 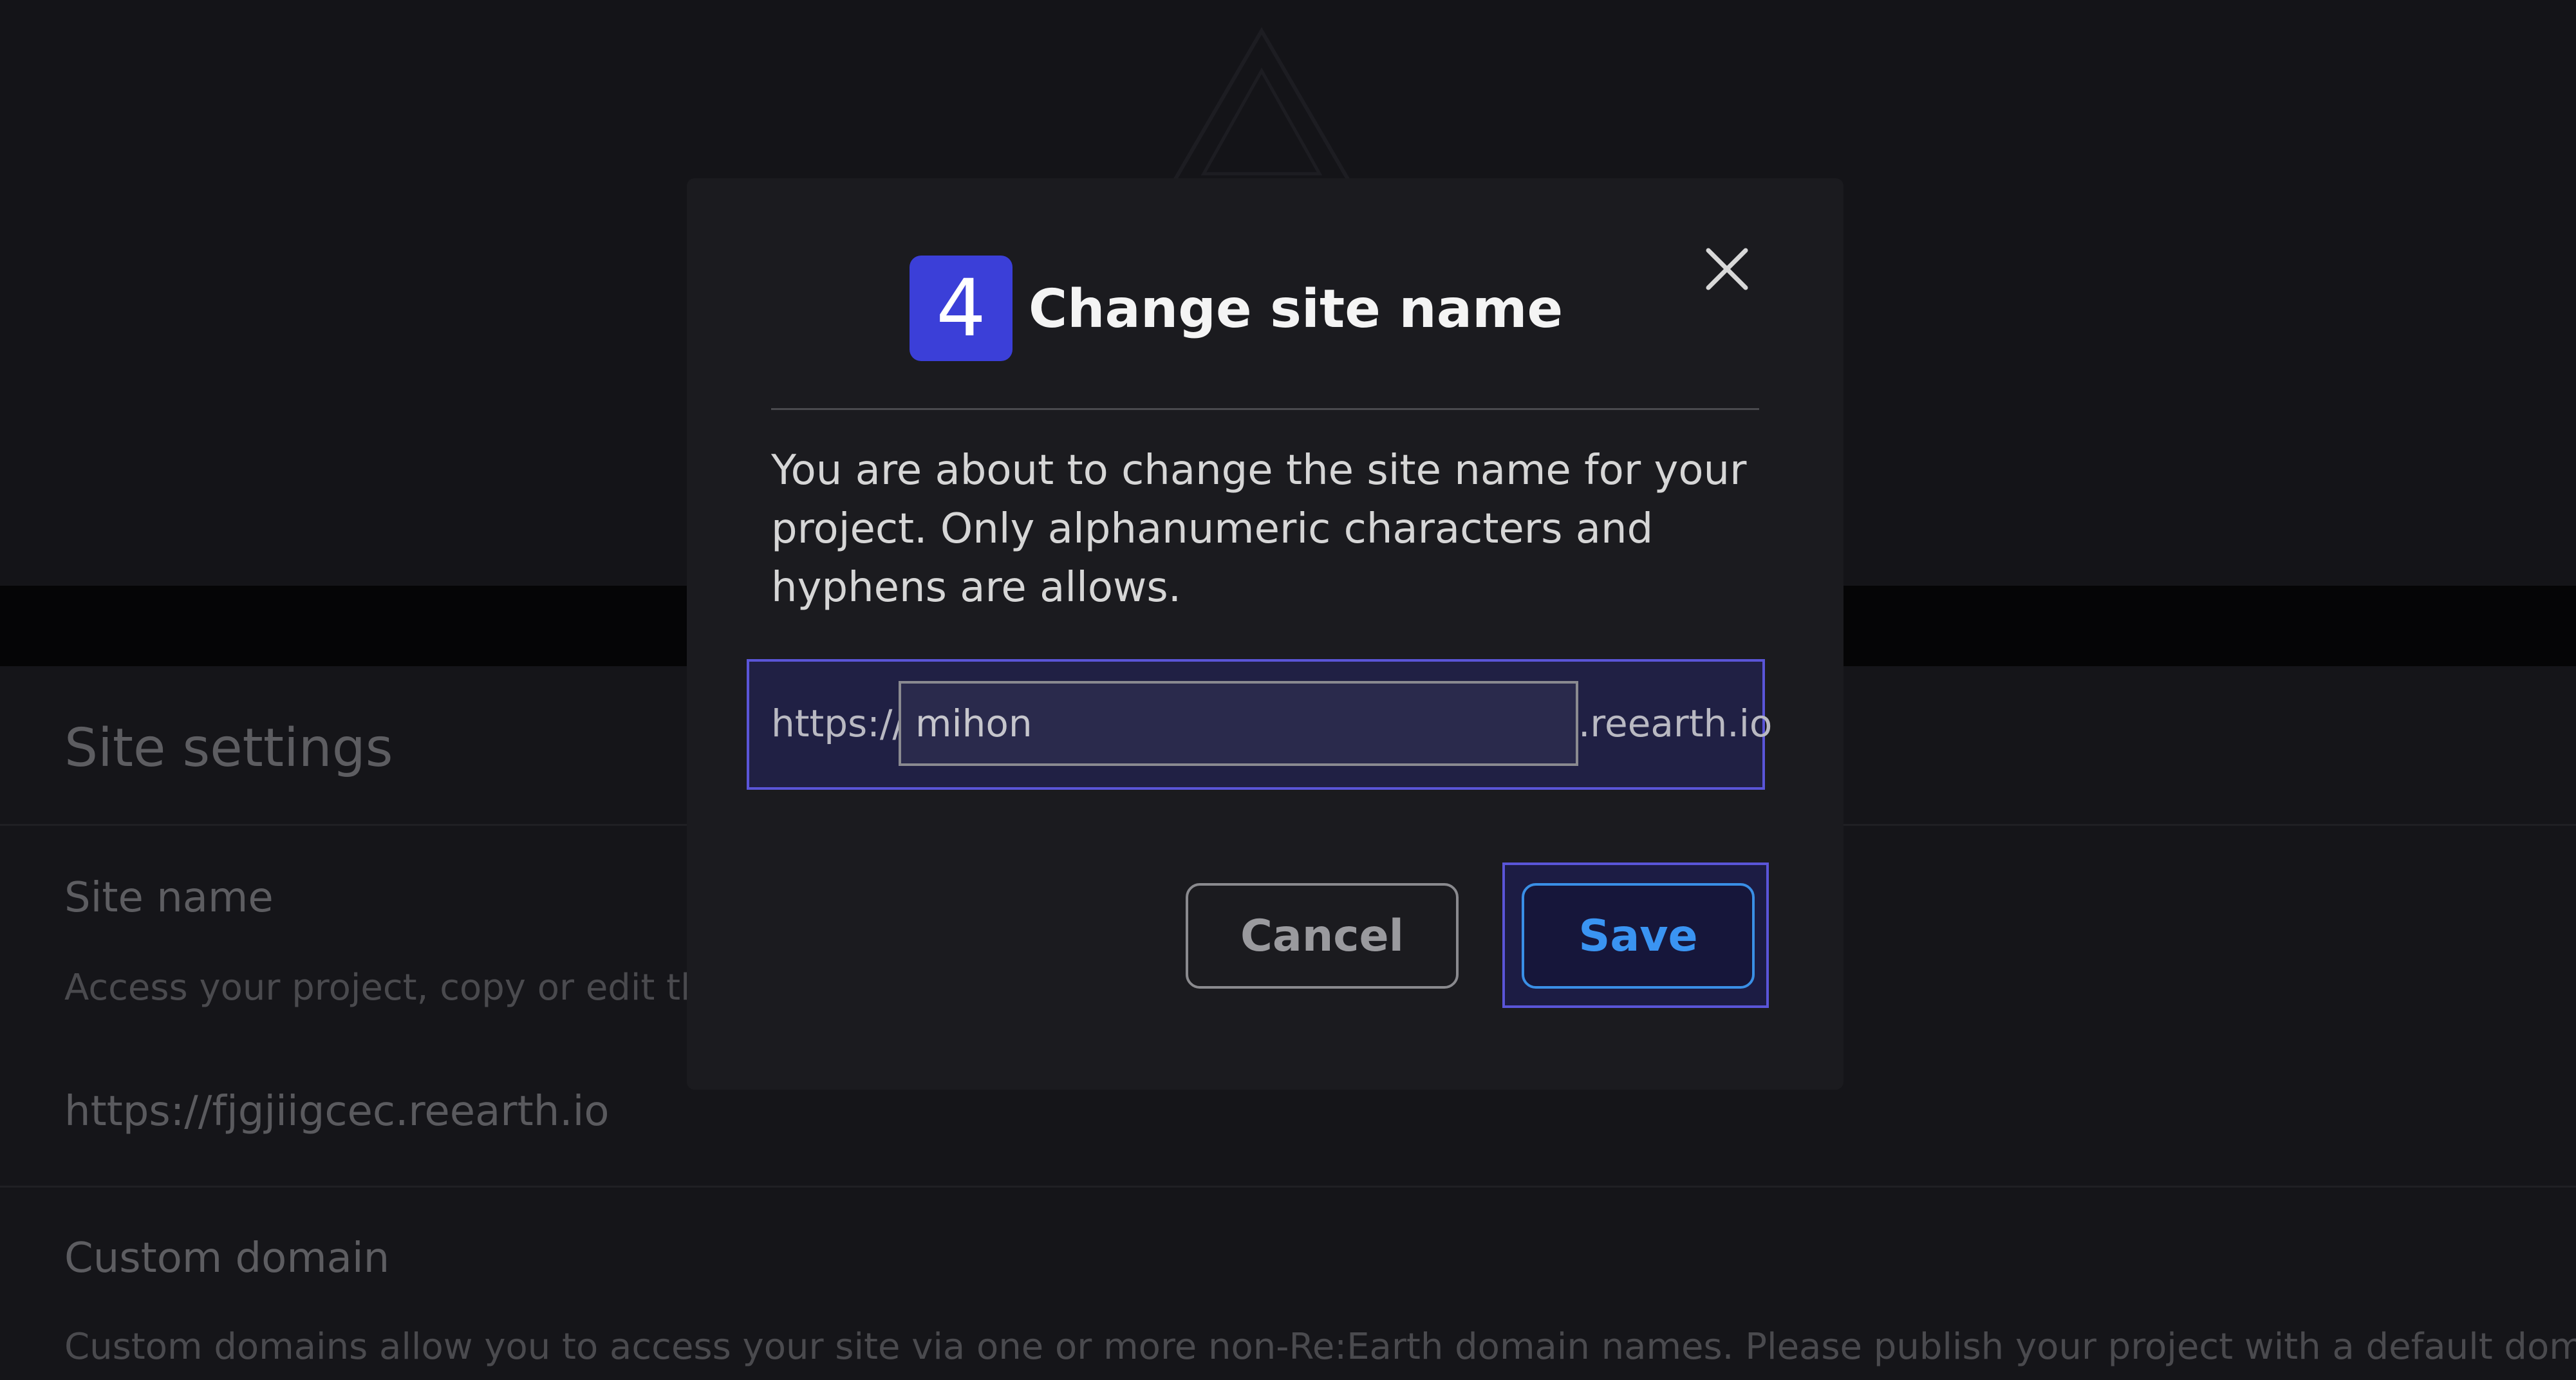 I want to click on cancel-button: Cancel, so click(x=1322, y=936).